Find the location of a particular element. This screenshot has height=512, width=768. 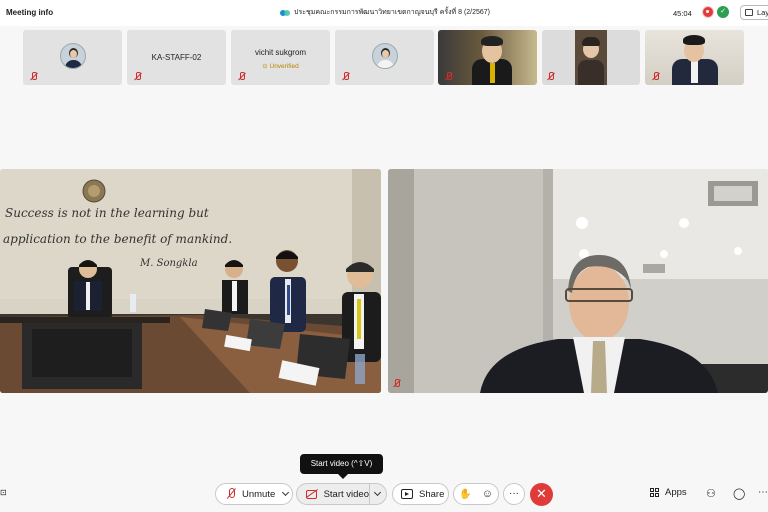

participant-name: KA-STAFF-02 is located at coordinates (176, 57).